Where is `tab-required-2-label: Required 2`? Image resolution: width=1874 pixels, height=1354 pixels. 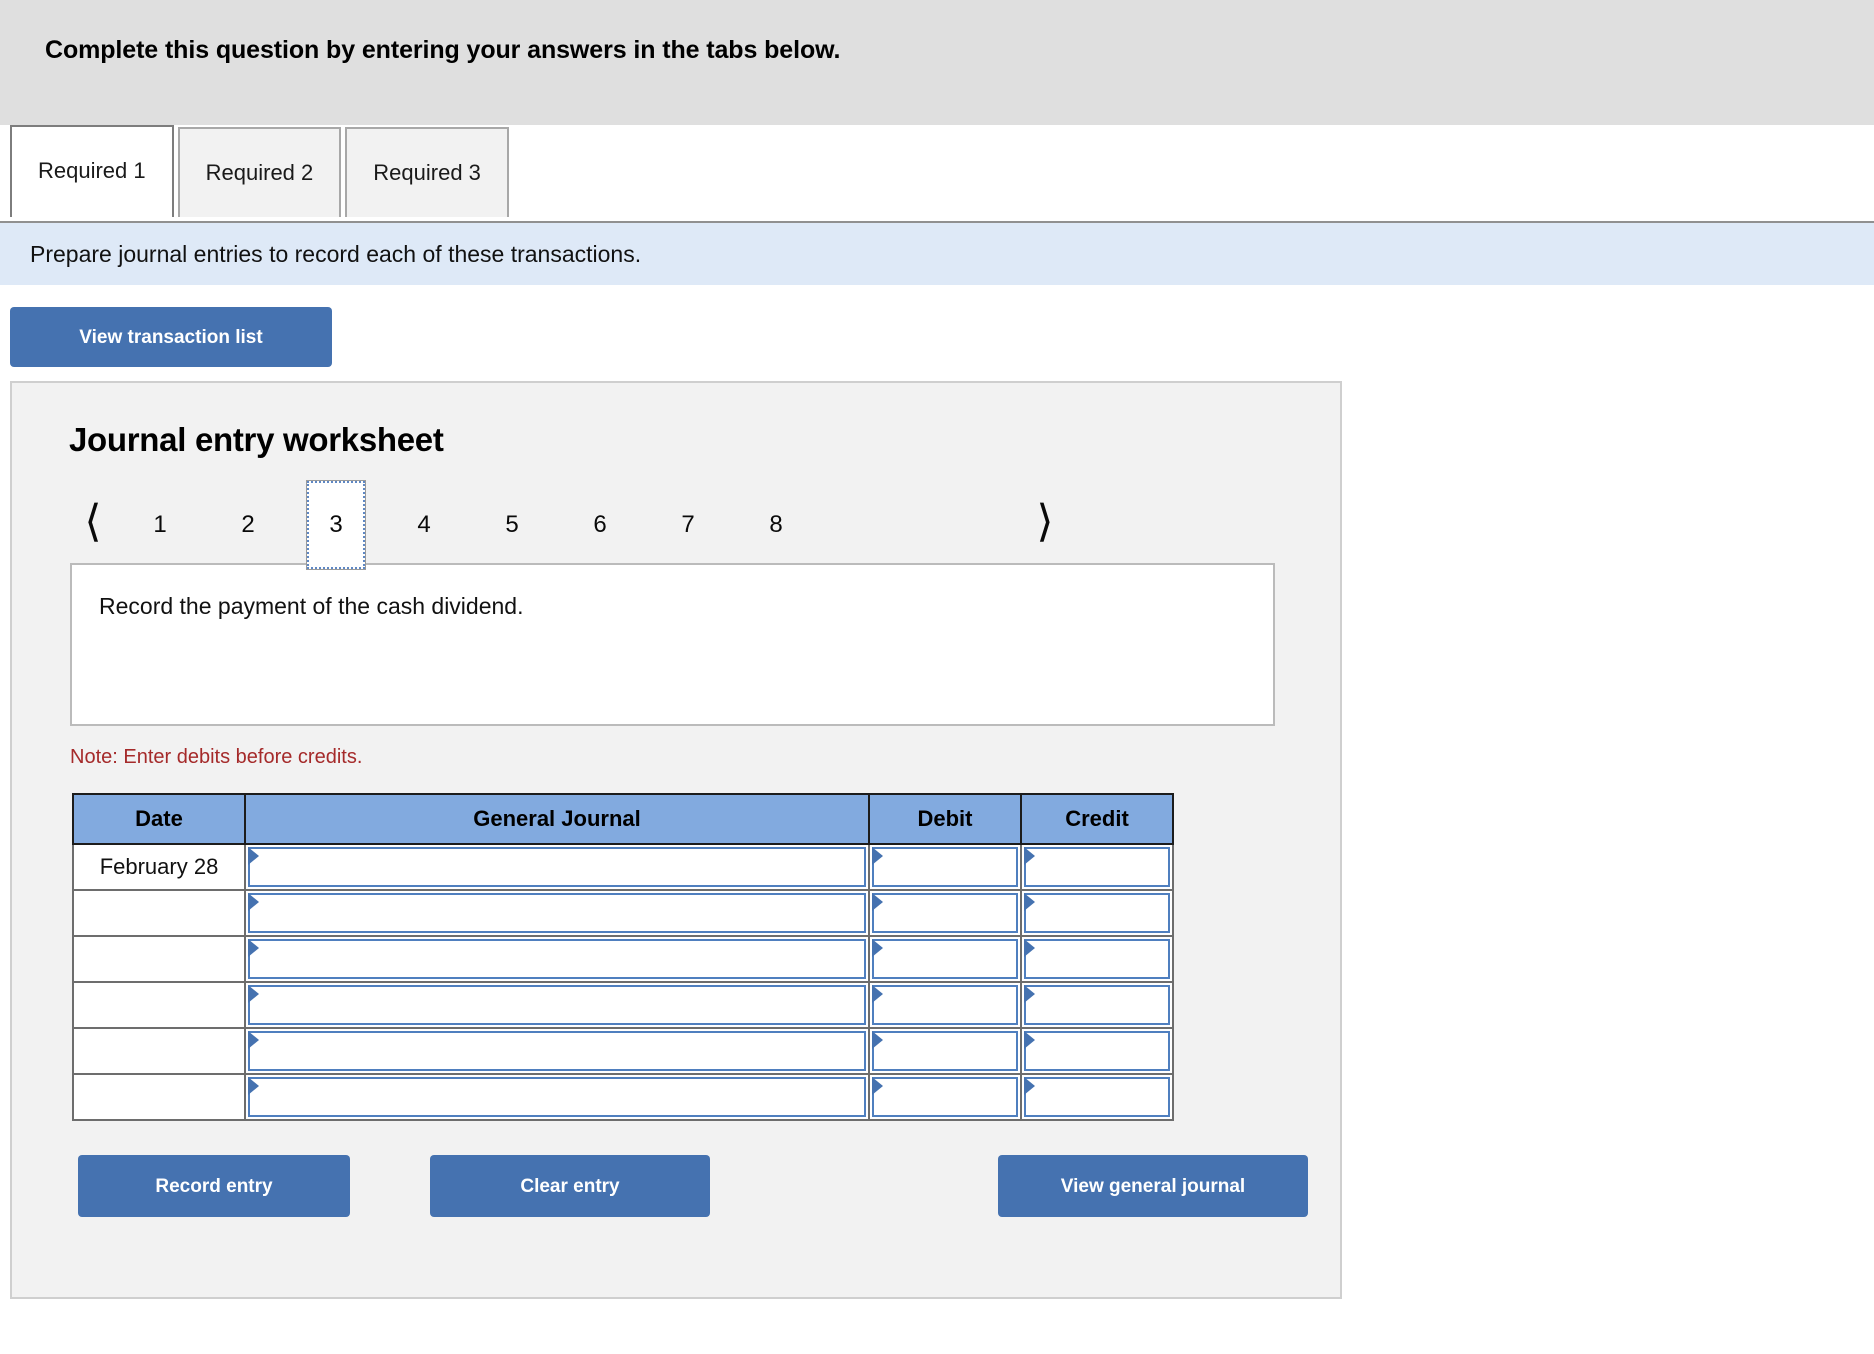 tab-required-2-label: Required 2 is located at coordinates (259, 172).